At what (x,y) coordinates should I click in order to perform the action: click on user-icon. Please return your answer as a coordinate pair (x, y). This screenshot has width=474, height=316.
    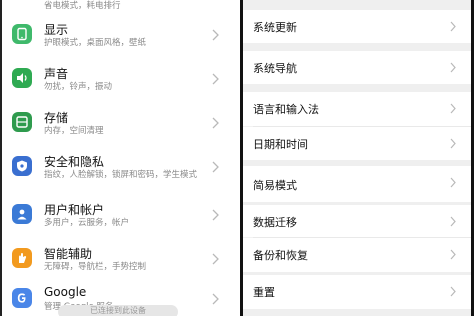
    Looking at the image, I should click on (22, 214).